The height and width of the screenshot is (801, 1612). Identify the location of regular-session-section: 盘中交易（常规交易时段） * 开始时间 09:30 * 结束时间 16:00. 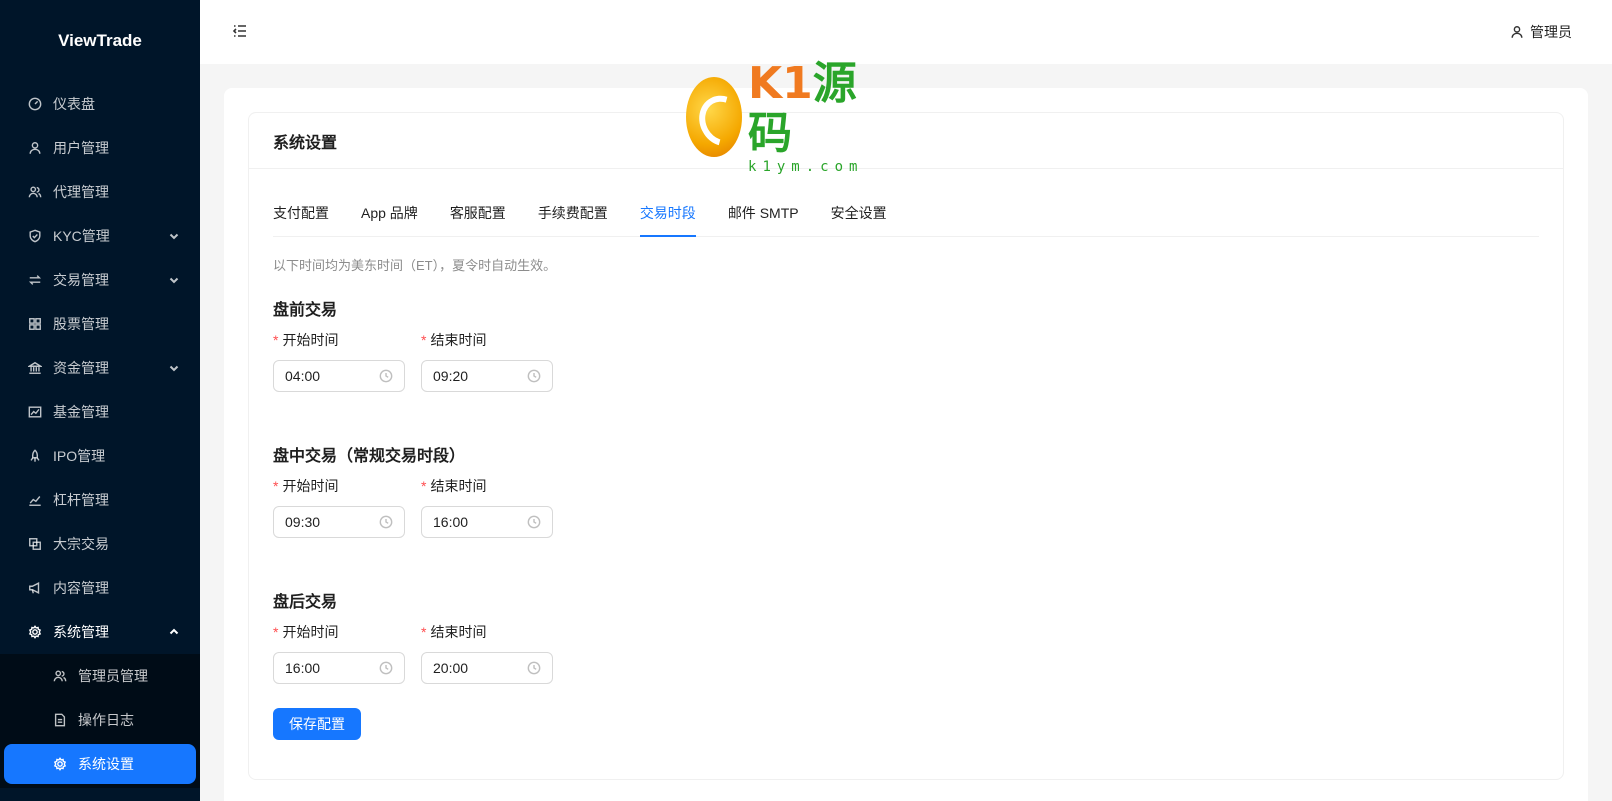
(906, 490).